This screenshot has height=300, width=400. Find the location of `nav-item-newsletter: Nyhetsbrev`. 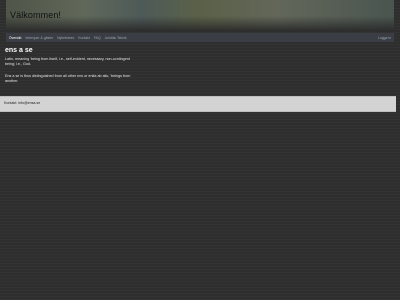

nav-item-newsletter: Nyhetsbrev is located at coordinates (65, 38).